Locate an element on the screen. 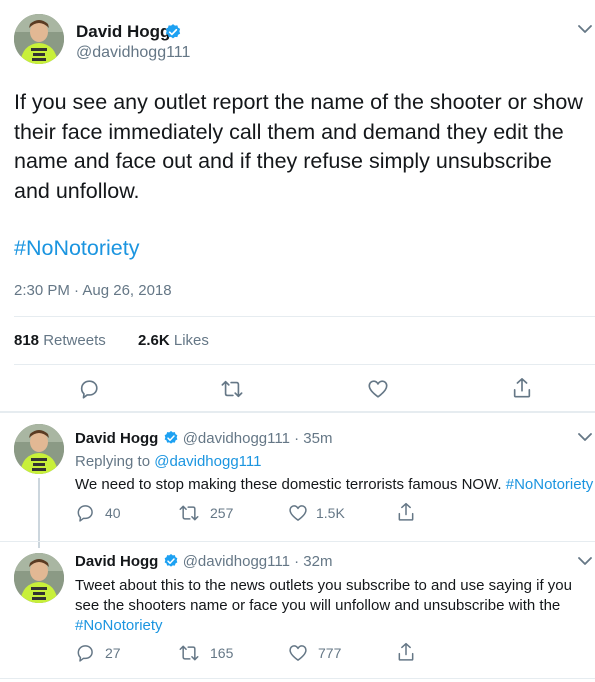 The width and height of the screenshot is (595, 682). retweets-label: Retweets is located at coordinates (74, 340).